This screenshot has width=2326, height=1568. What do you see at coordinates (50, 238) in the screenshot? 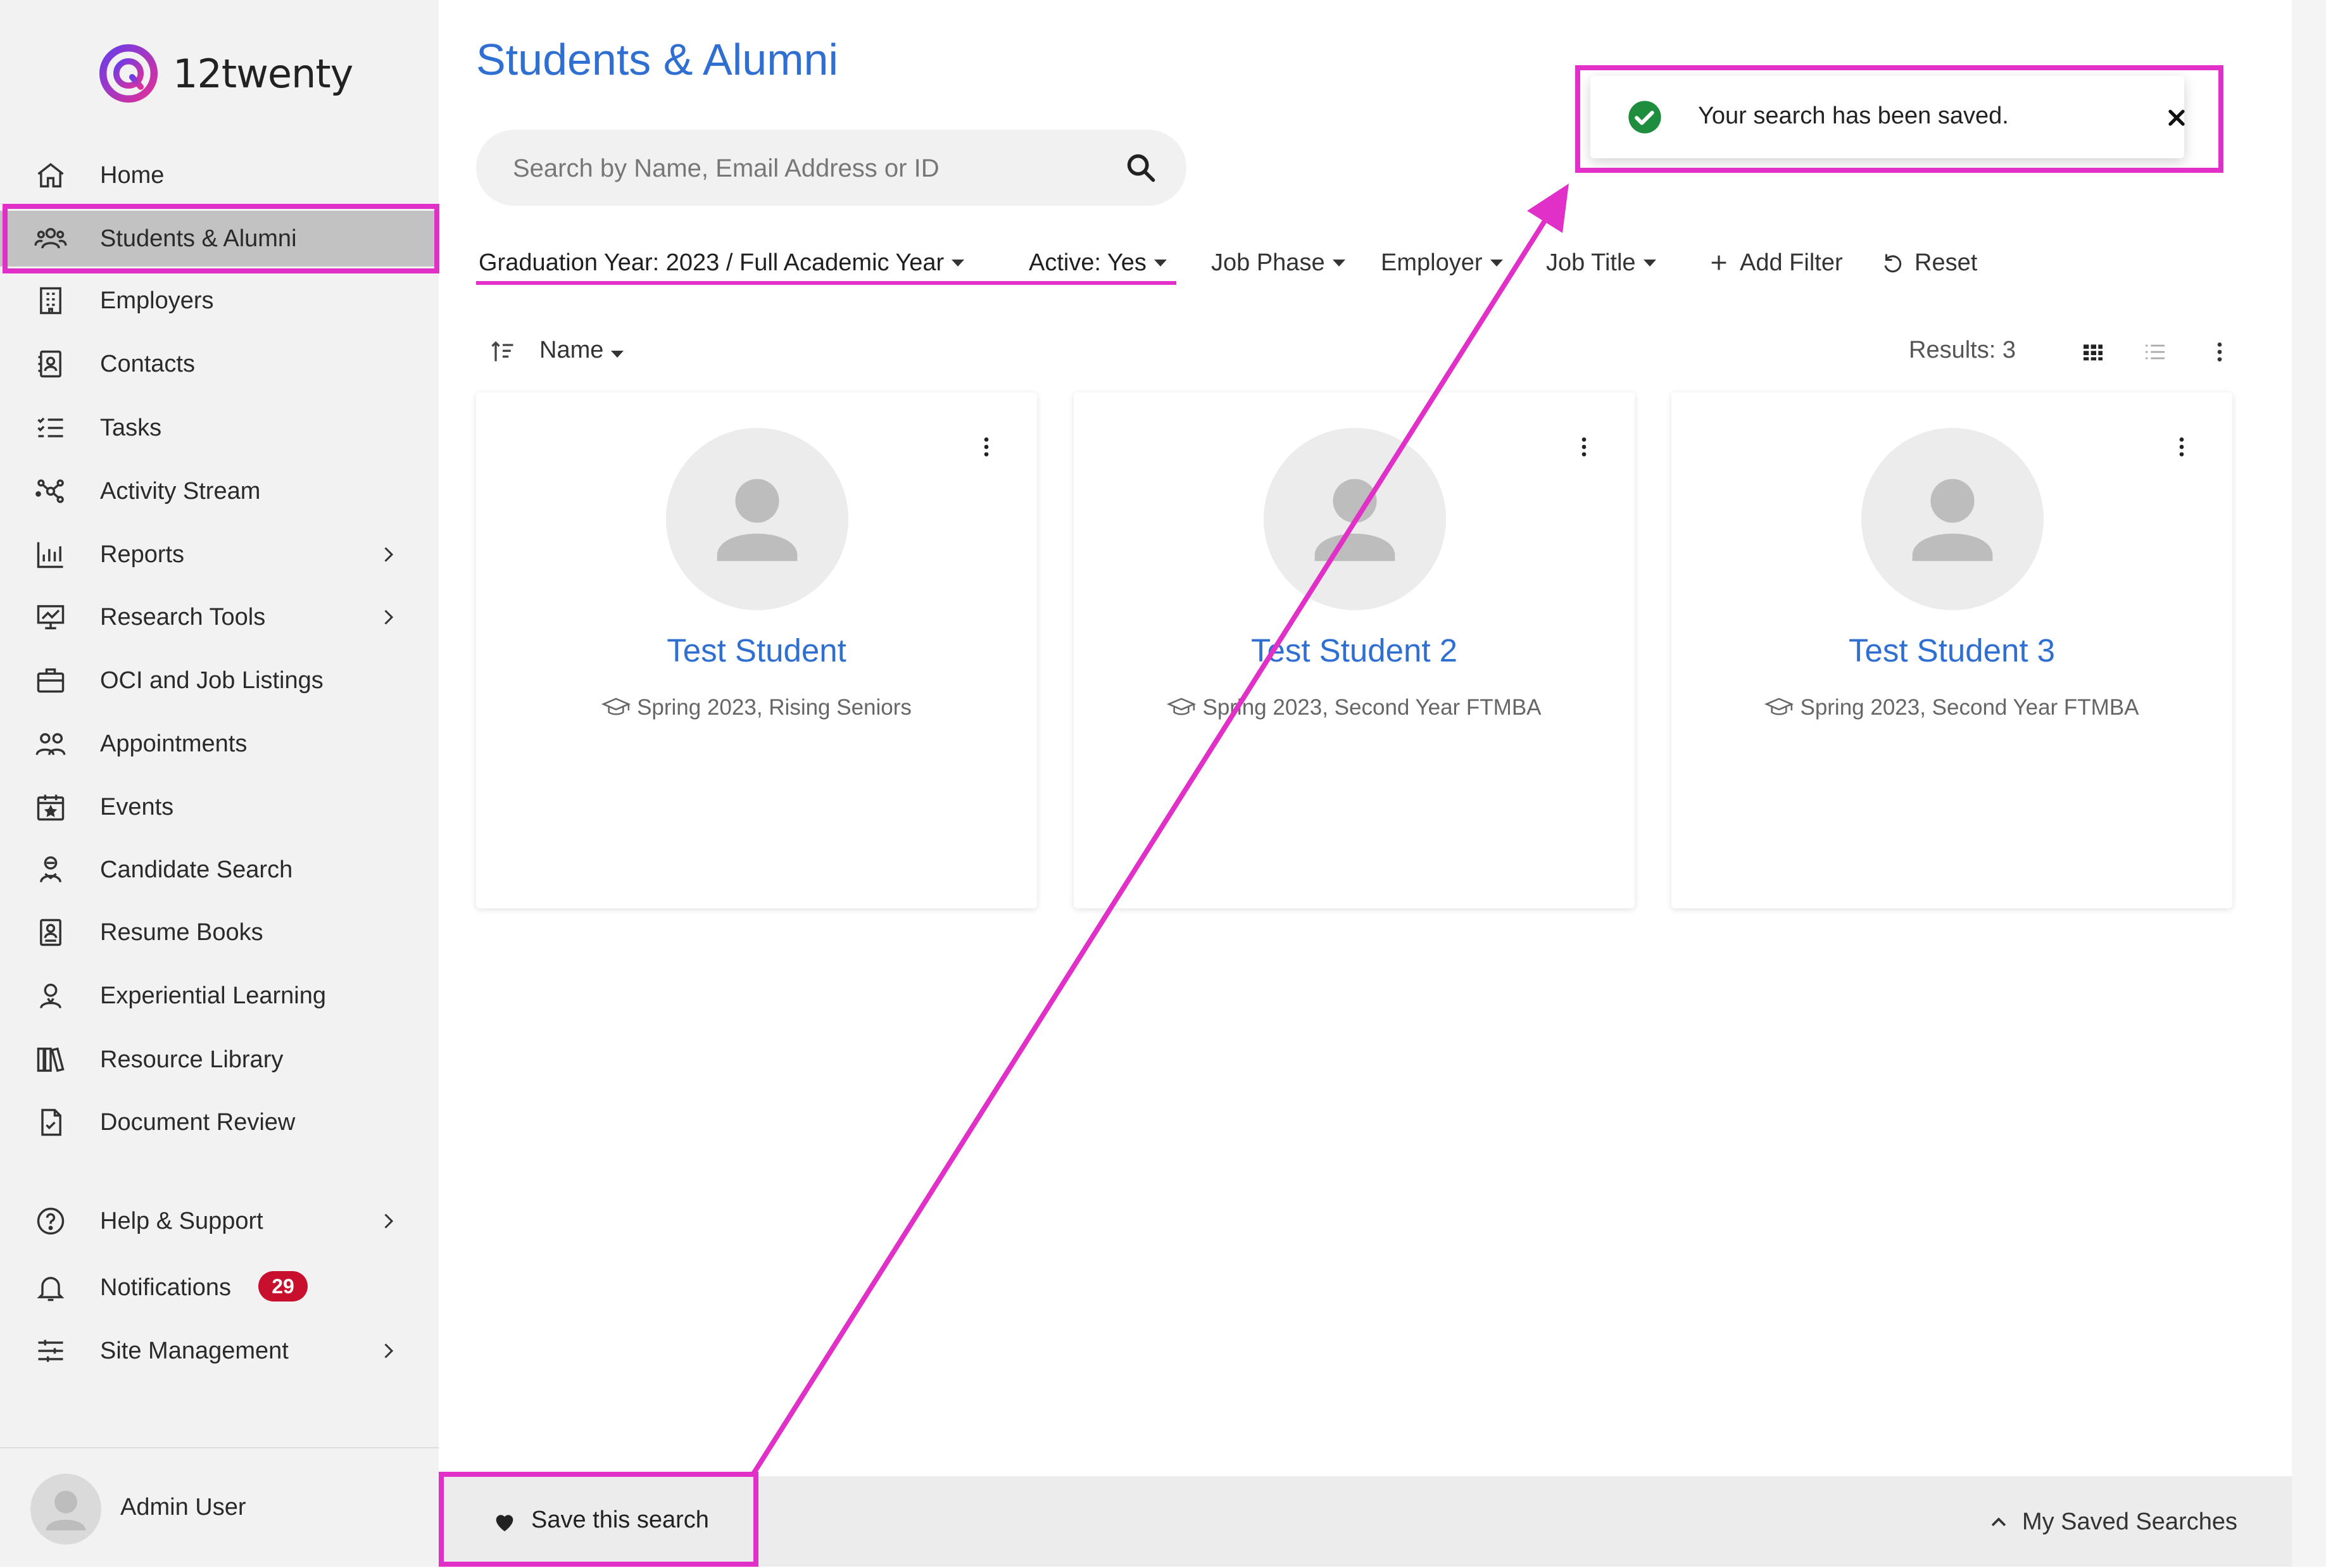
I see `users-icon` at bounding box center [50, 238].